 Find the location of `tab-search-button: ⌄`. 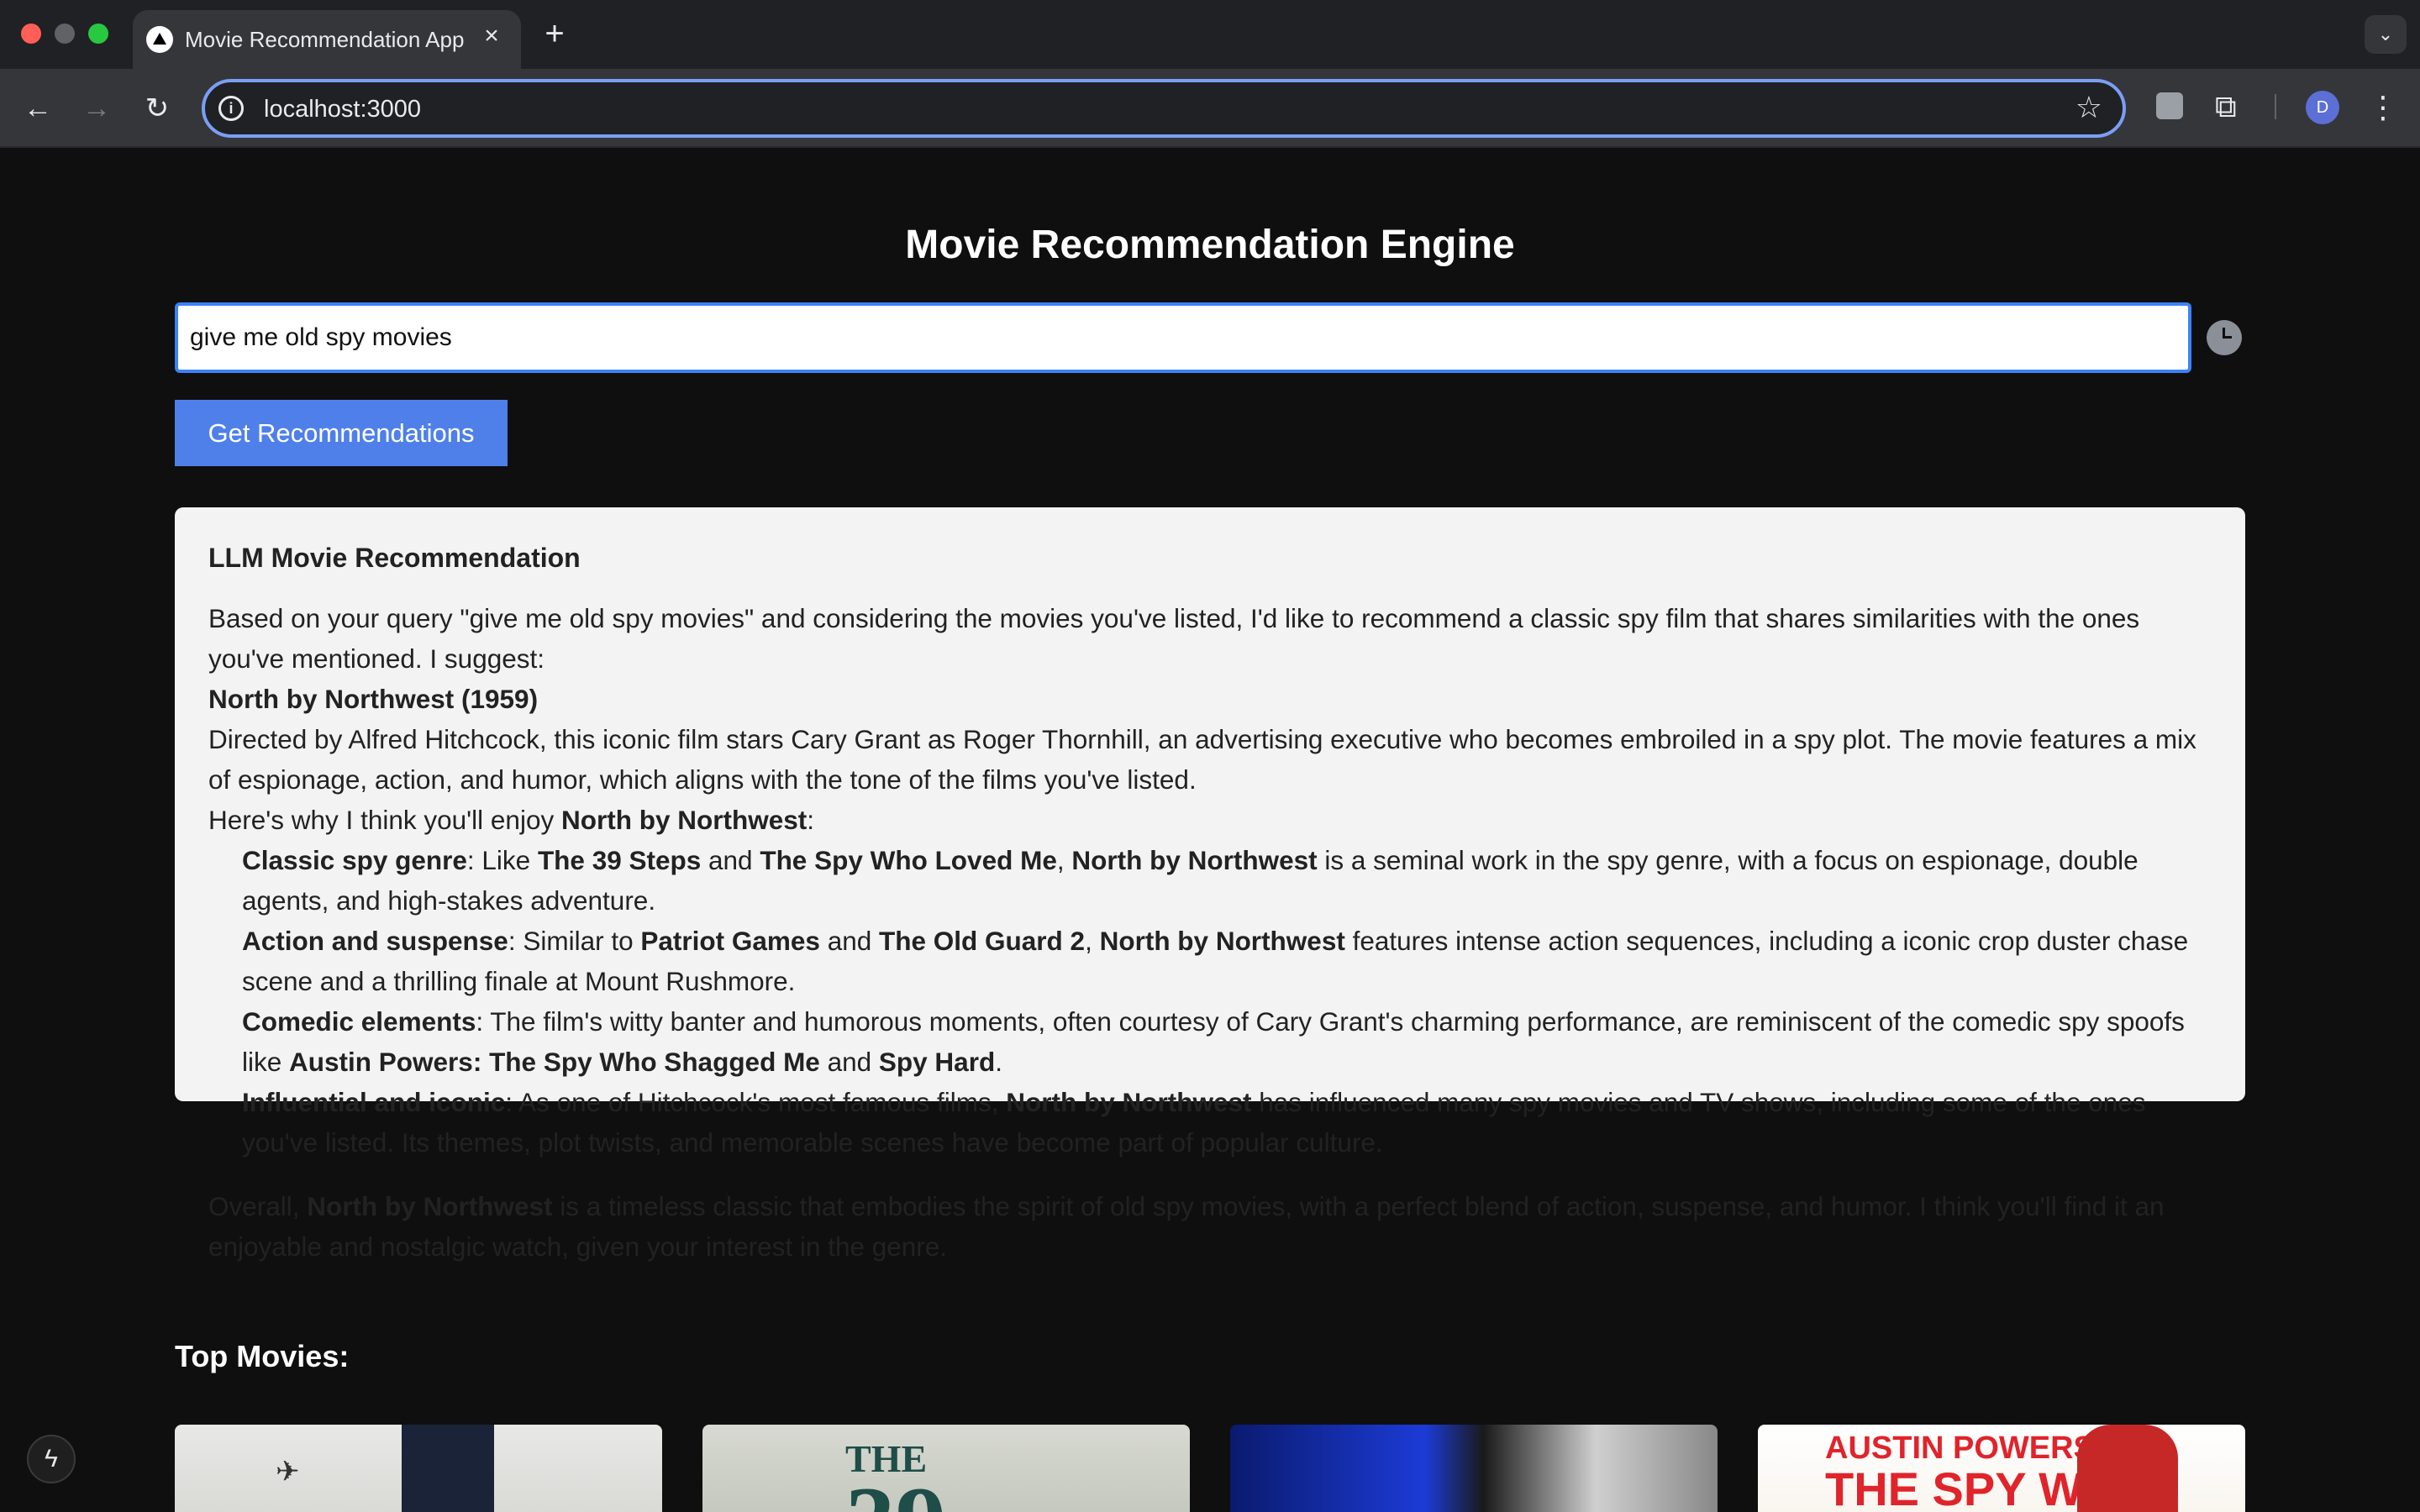

tab-search-button: ⌄ is located at coordinates (2386, 34).